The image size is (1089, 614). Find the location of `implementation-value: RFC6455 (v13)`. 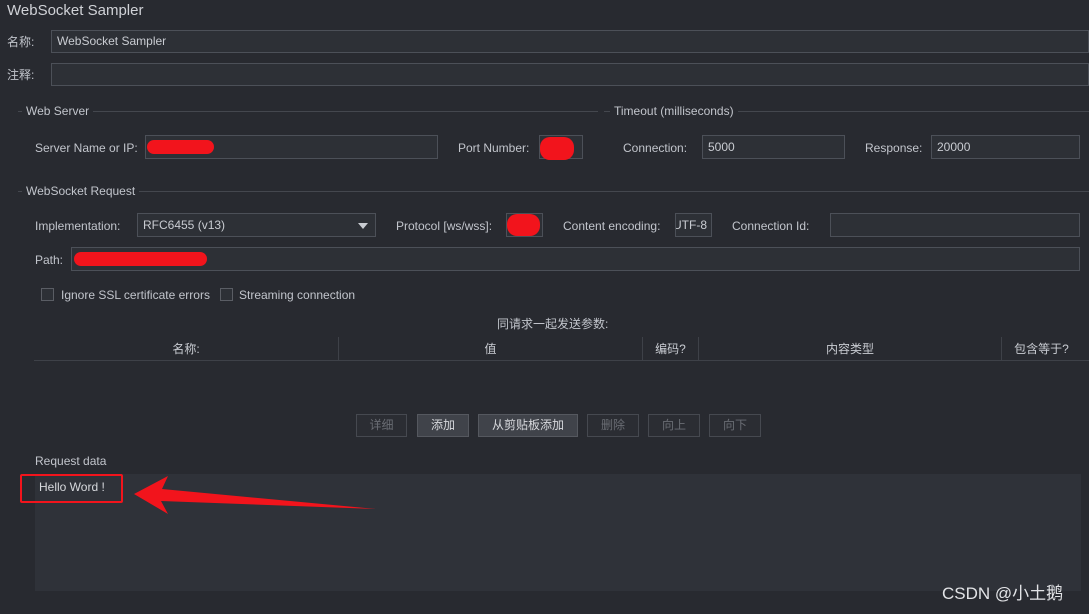

implementation-value: RFC6455 (v13) is located at coordinates (184, 225).